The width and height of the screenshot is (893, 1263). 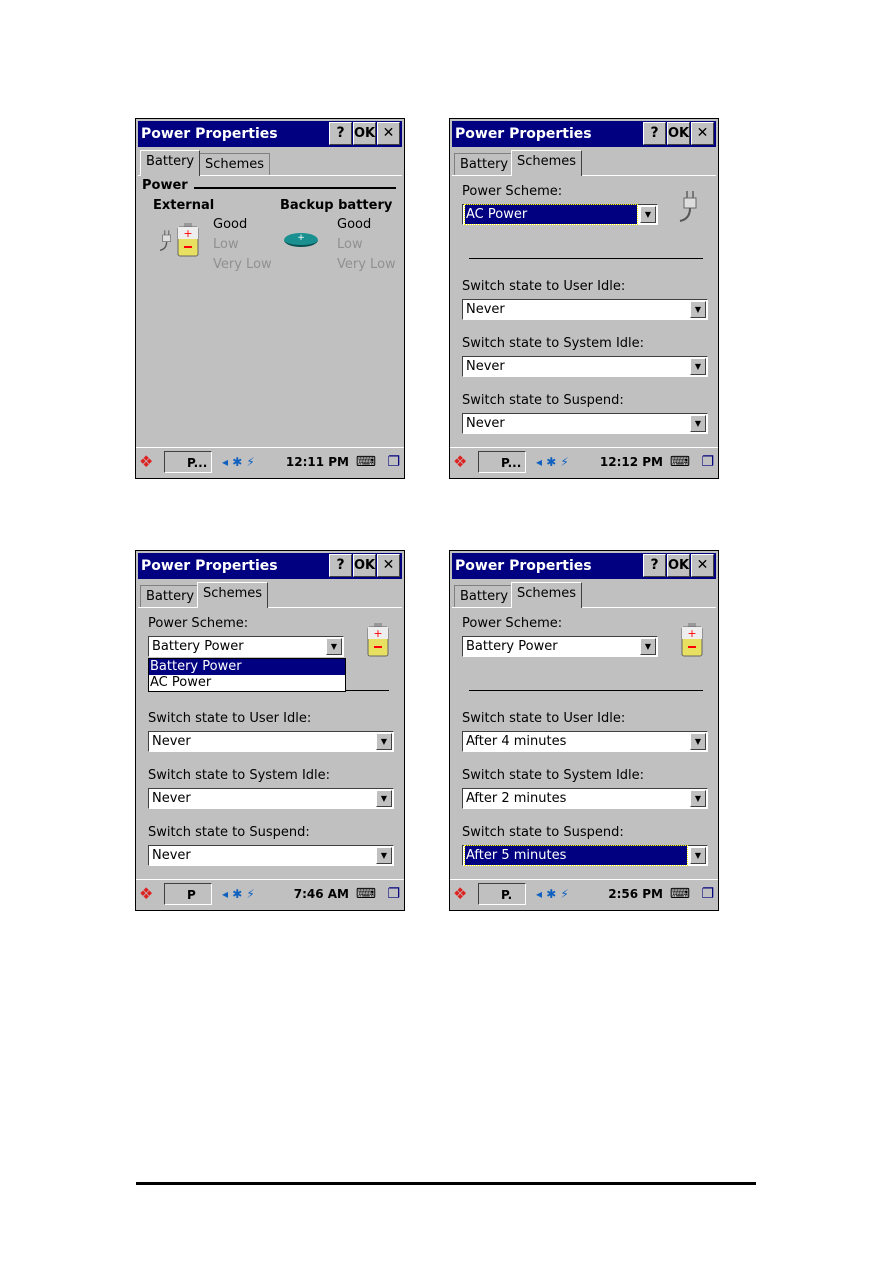 I want to click on switch-state-select: After 2 minutes ▼, so click(x=585, y=798).